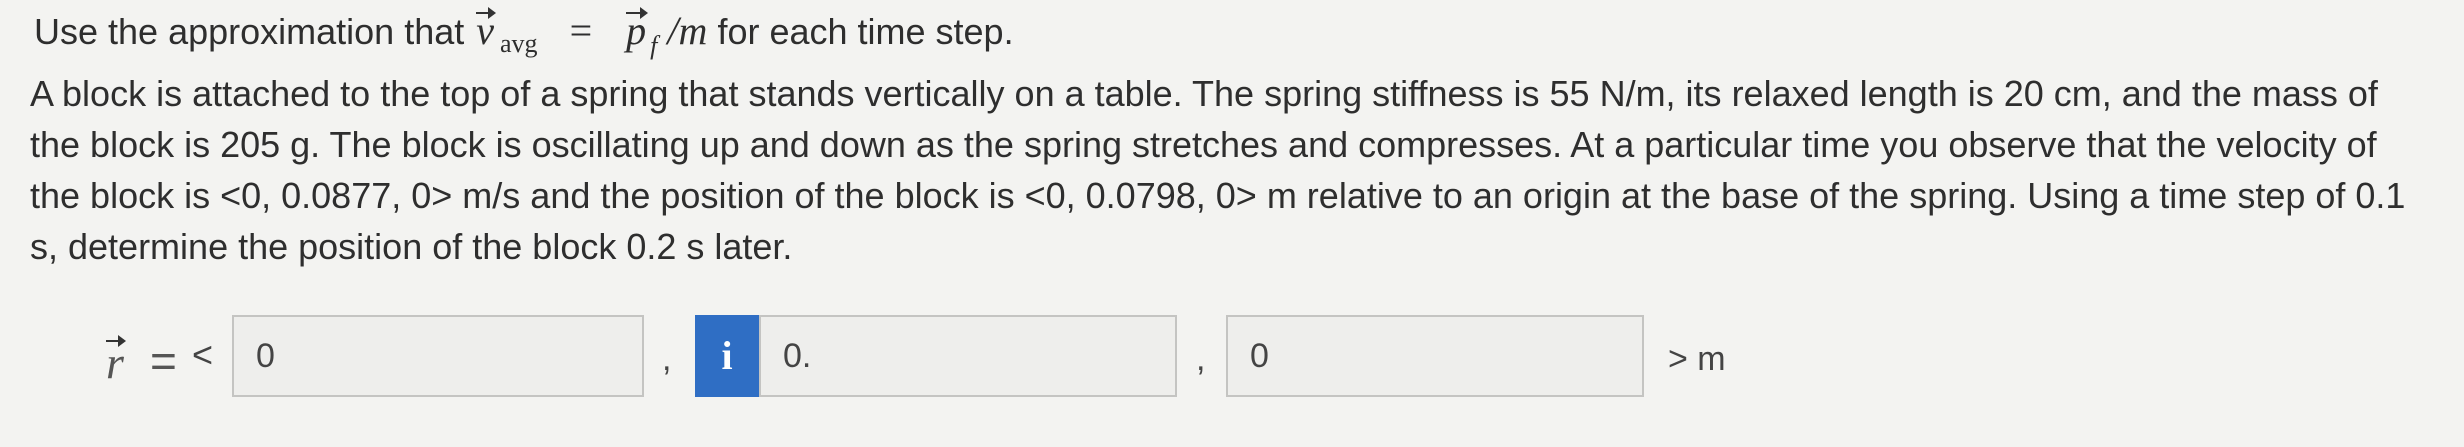 The width and height of the screenshot is (2464, 447). What do you see at coordinates (654, 45) in the screenshot?
I see `momentum-subscript: f` at bounding box center [654, 45].